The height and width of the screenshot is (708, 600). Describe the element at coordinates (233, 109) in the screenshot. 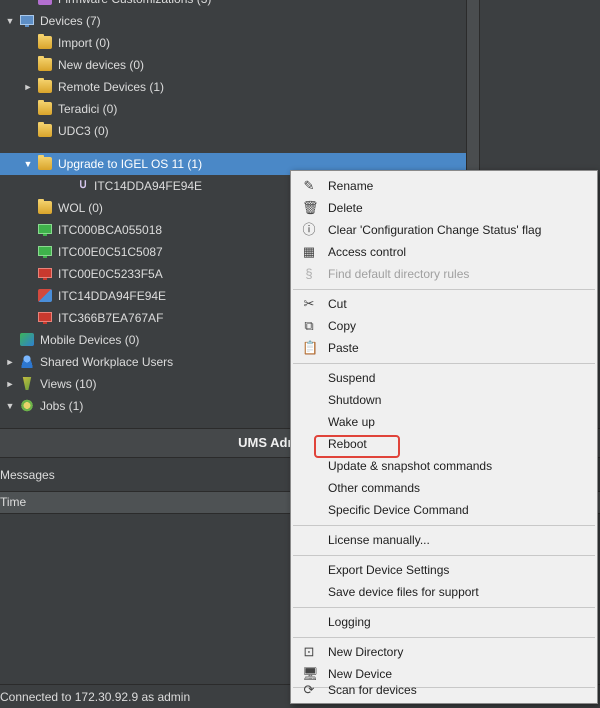

I see `tree-item-teradici: Teradici (0)` at that location.